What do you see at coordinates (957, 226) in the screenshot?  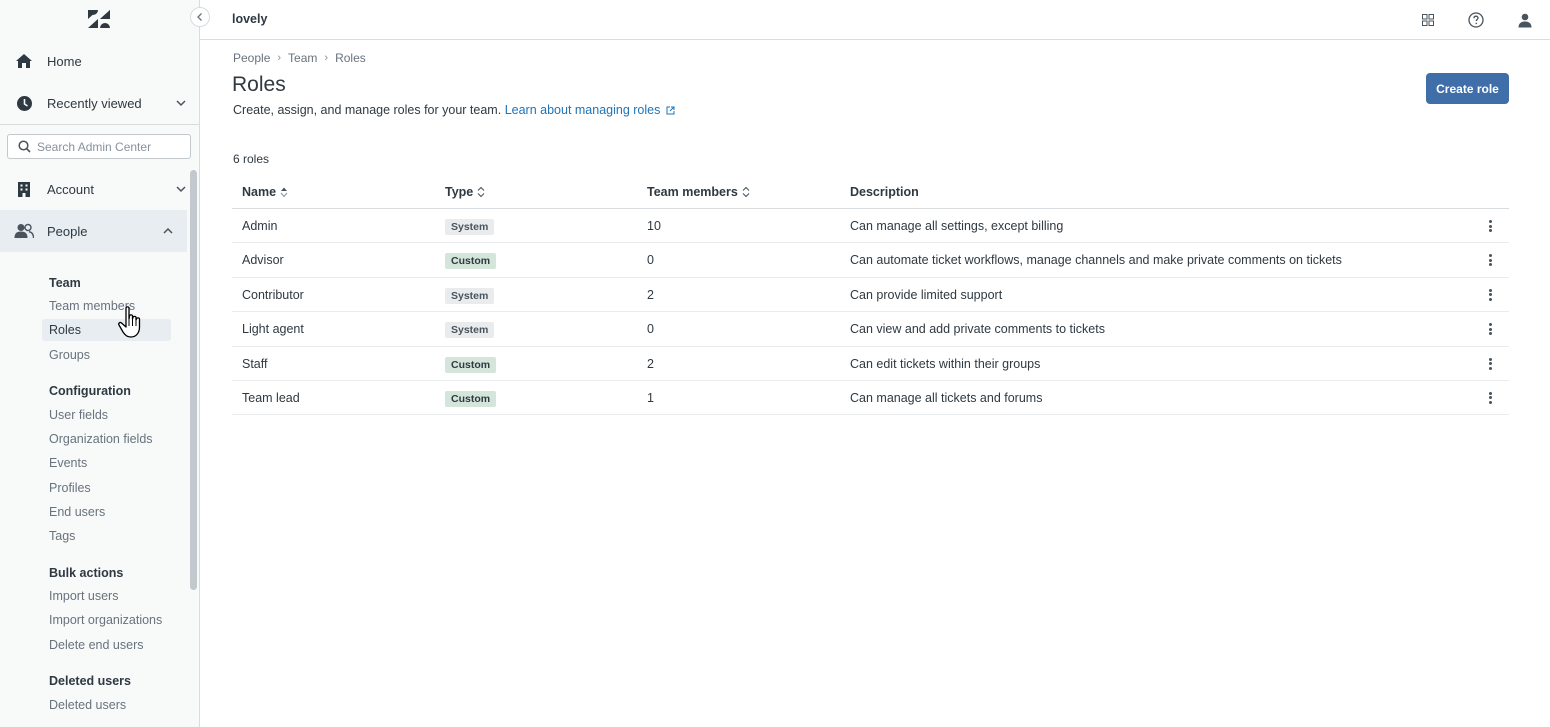 I see `role-description: Can manage all settings, except billing` at bounding box center [957, 226].